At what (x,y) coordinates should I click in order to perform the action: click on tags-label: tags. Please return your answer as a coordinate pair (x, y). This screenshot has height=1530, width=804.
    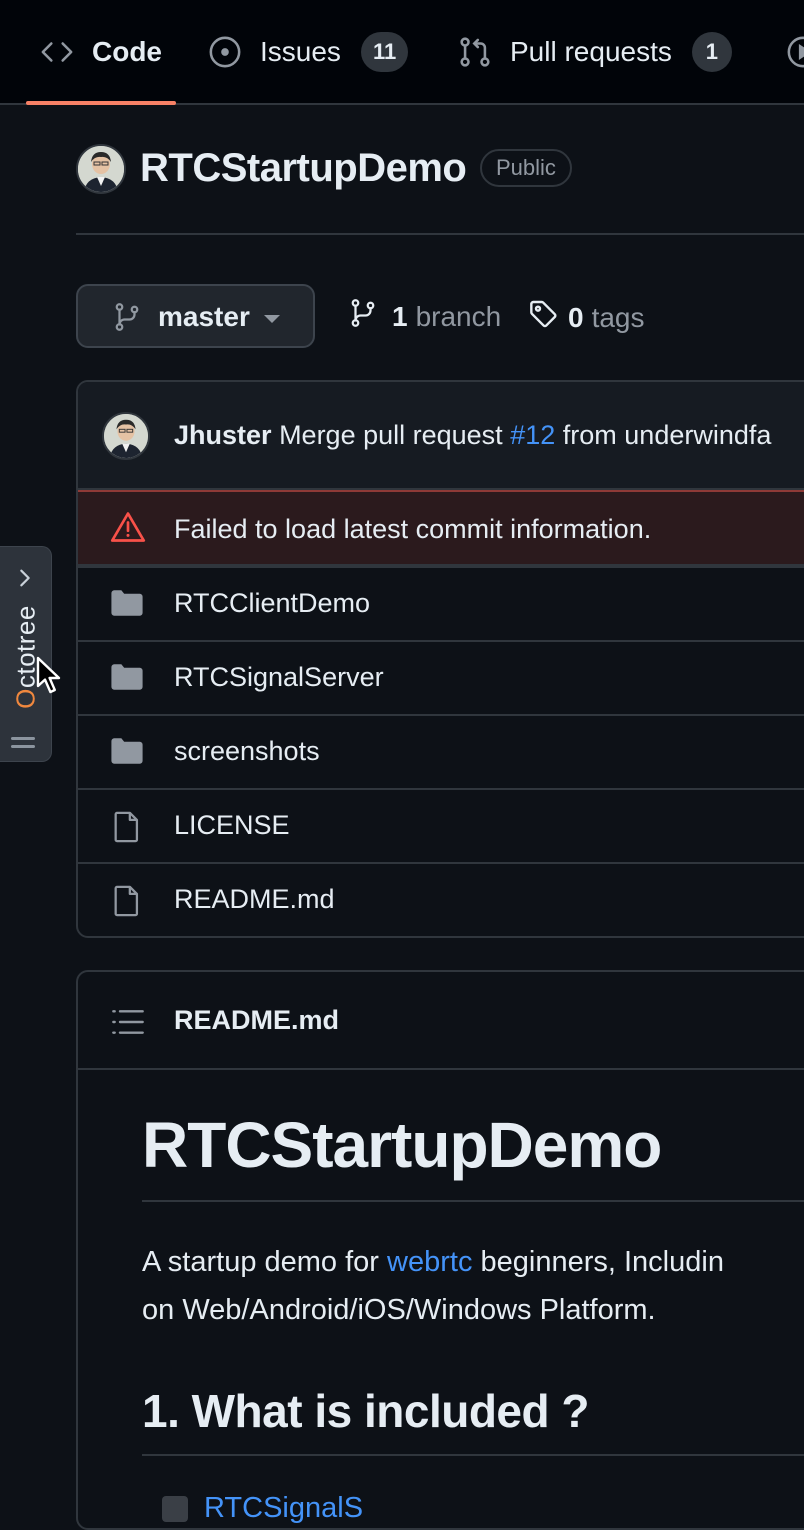
    Looking at the image, I should click on (618, 317).